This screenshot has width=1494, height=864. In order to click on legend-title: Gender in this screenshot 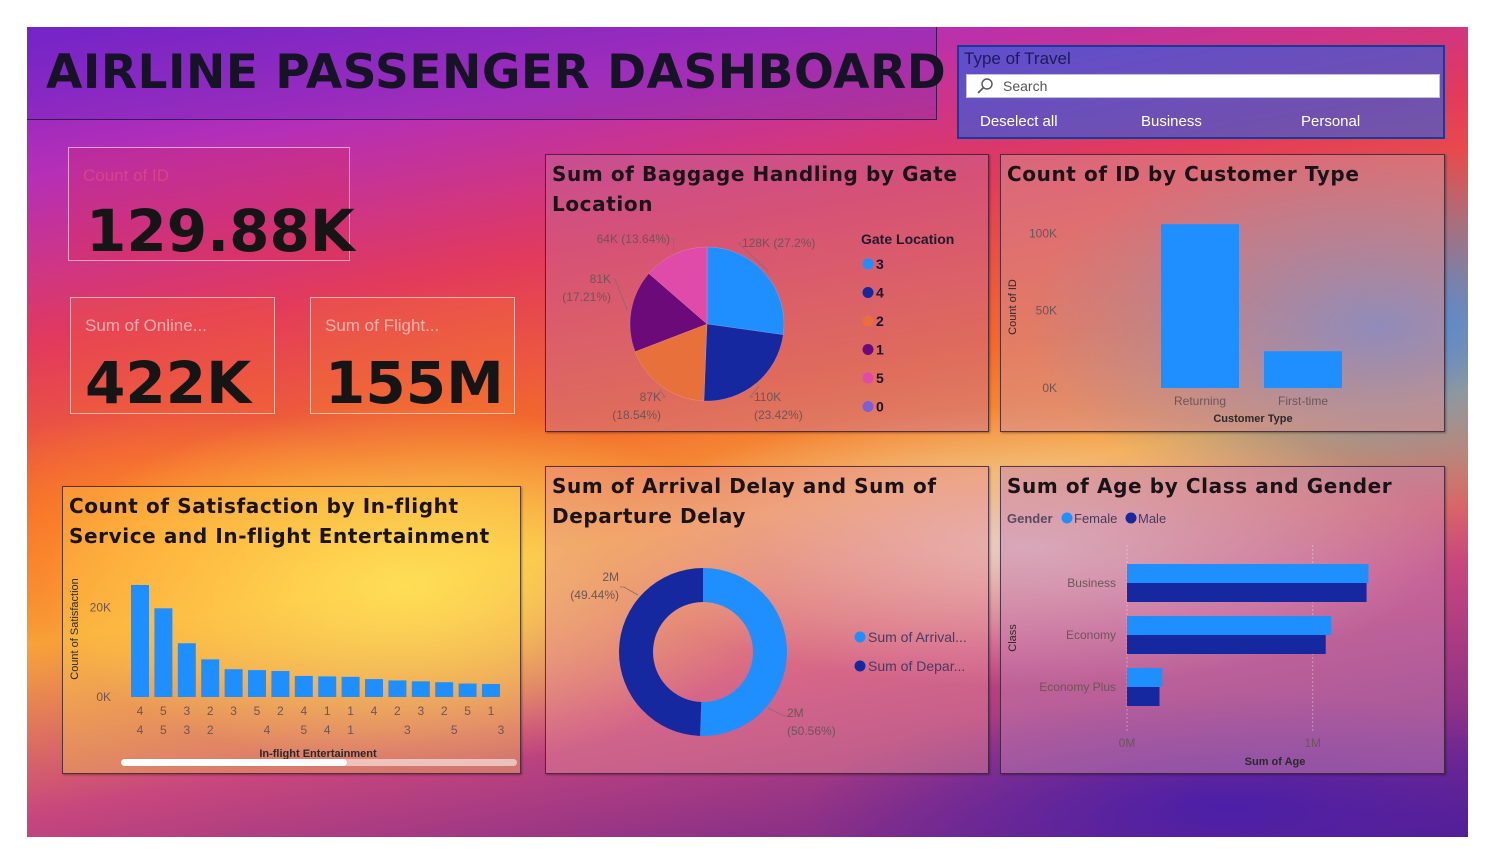, I will do `click(1030, 518)`.